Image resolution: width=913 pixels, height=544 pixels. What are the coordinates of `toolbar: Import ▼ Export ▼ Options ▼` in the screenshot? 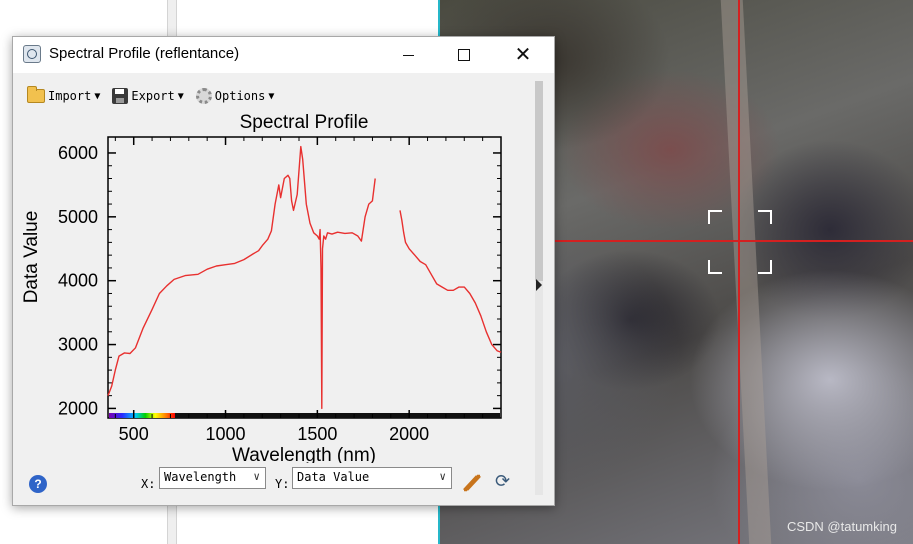 It's located at (150, 96).